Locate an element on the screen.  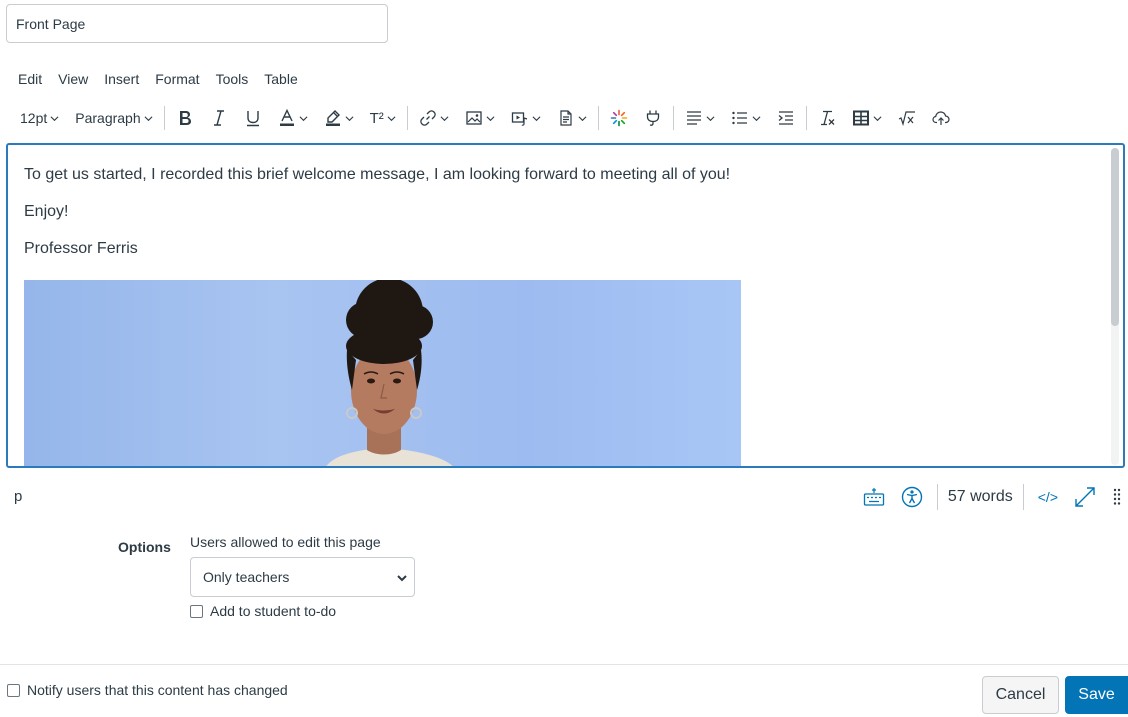
menu-view: View is located at coordinates (73, 80).